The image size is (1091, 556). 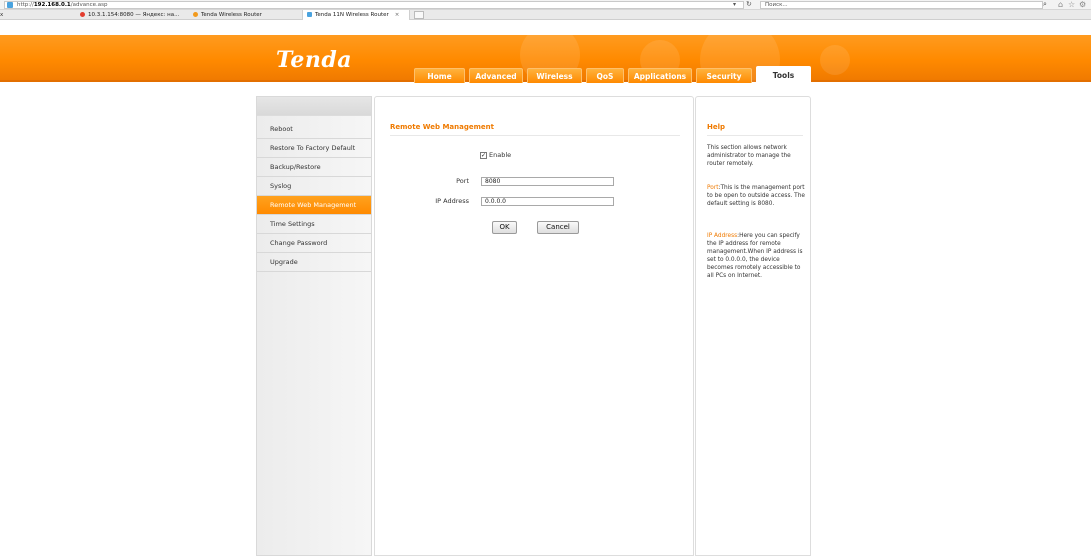 I want to click on sidebar-item-upgrade: Upgrade, so click(x=314, y=262).